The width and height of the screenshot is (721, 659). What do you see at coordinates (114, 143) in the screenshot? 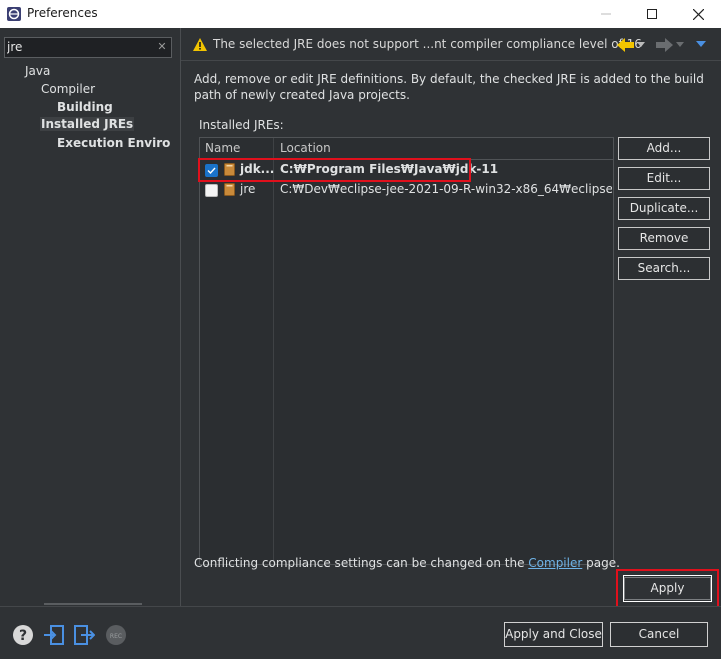
I see `tree-item-execution-environments: Execution Environme` at bounding box center [114, 143].